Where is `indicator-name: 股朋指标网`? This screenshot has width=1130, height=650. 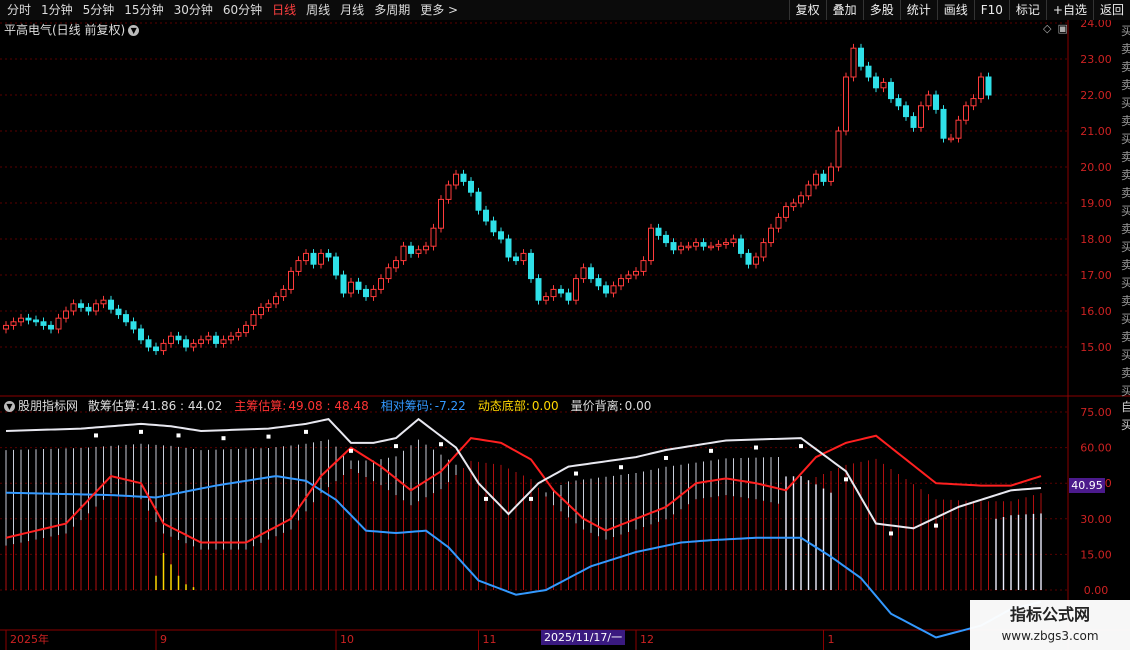 indicator-name: 股朋指标网 is located at coordinates (48, 406).